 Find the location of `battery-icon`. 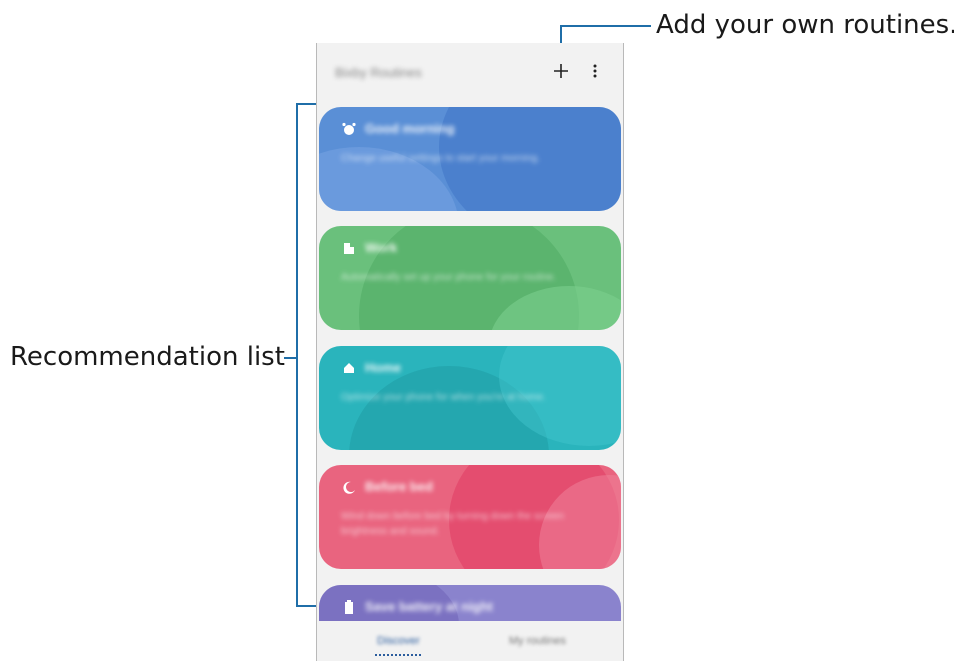

battery-icon is located at coordinates (349, 607).